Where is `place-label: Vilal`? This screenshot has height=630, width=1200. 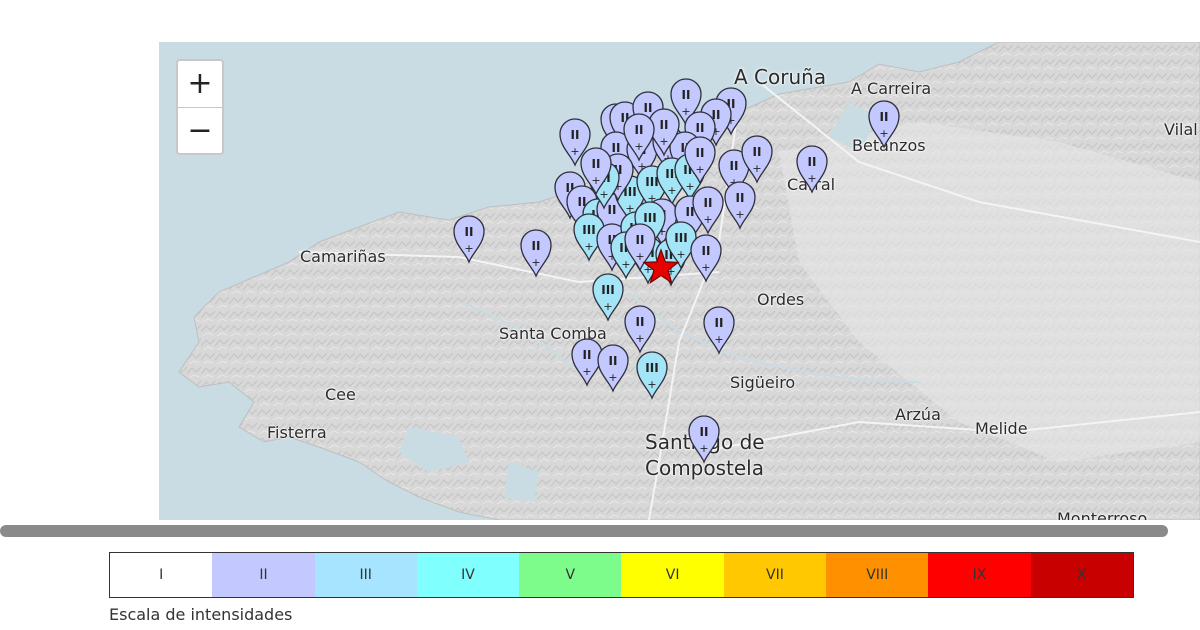
place-label: Vilal is located at coordinates (1181, 129).